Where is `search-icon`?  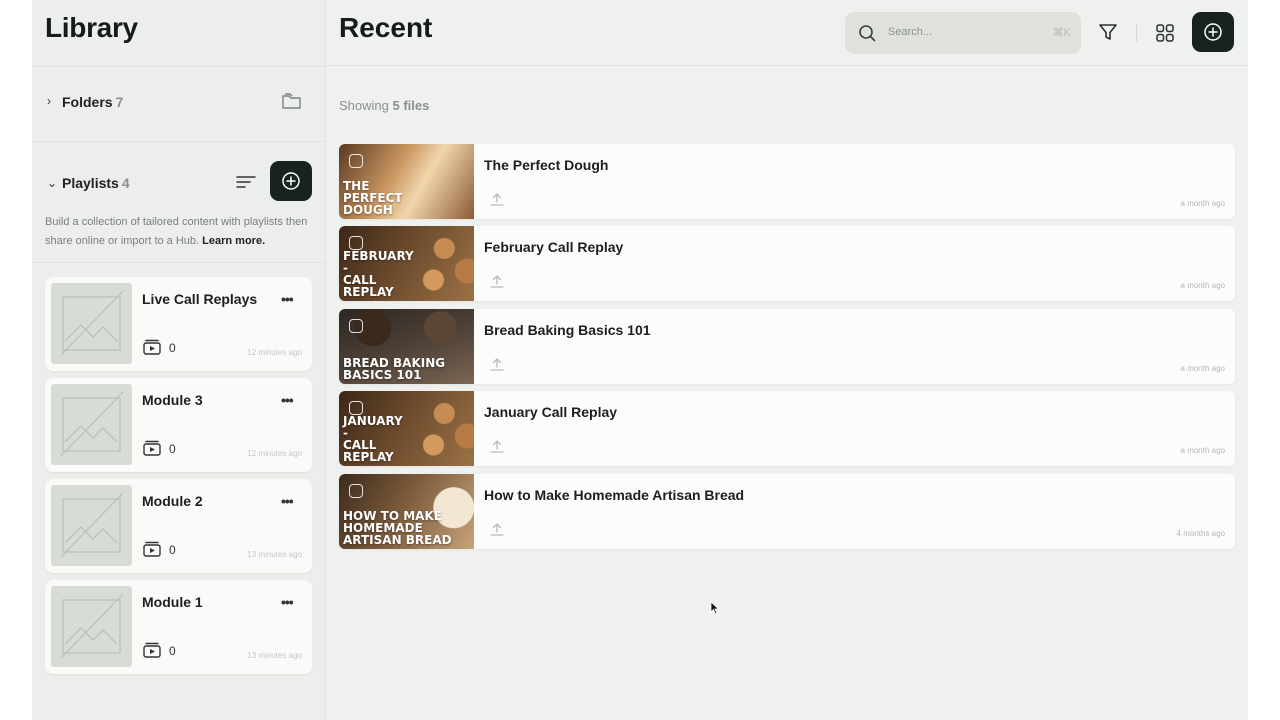 search-icon is located at coordinates (867, 33).